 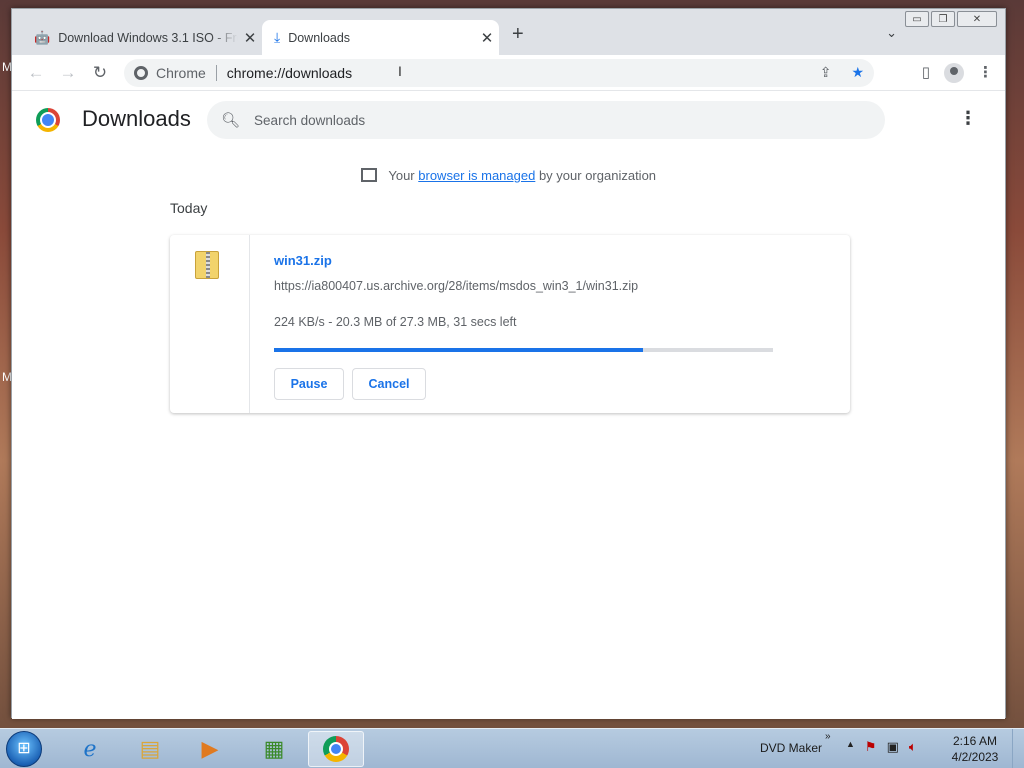 What do you see at coordinates (968, 118) in the screenshot?
I see `downloads-menu-icon: ⋮` at bounding box center [968, 118].